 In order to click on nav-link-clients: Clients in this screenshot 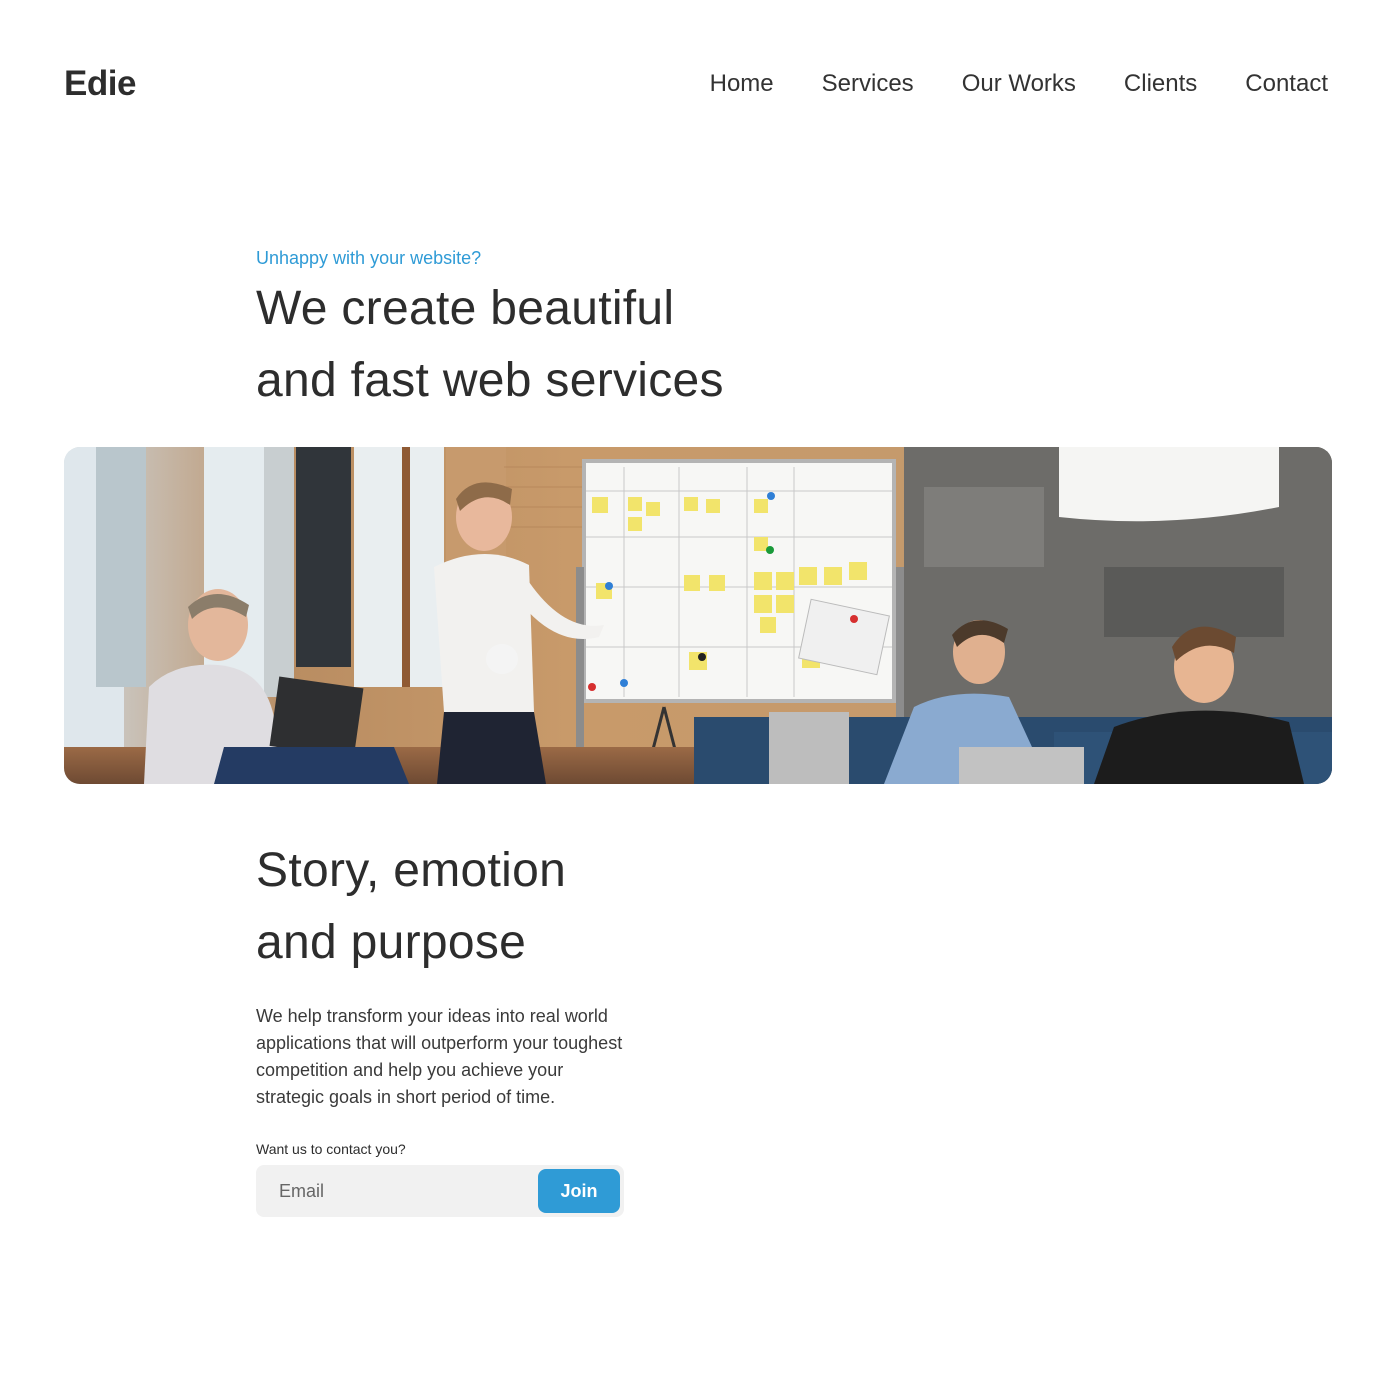, I will do `click(1160, 84)`.